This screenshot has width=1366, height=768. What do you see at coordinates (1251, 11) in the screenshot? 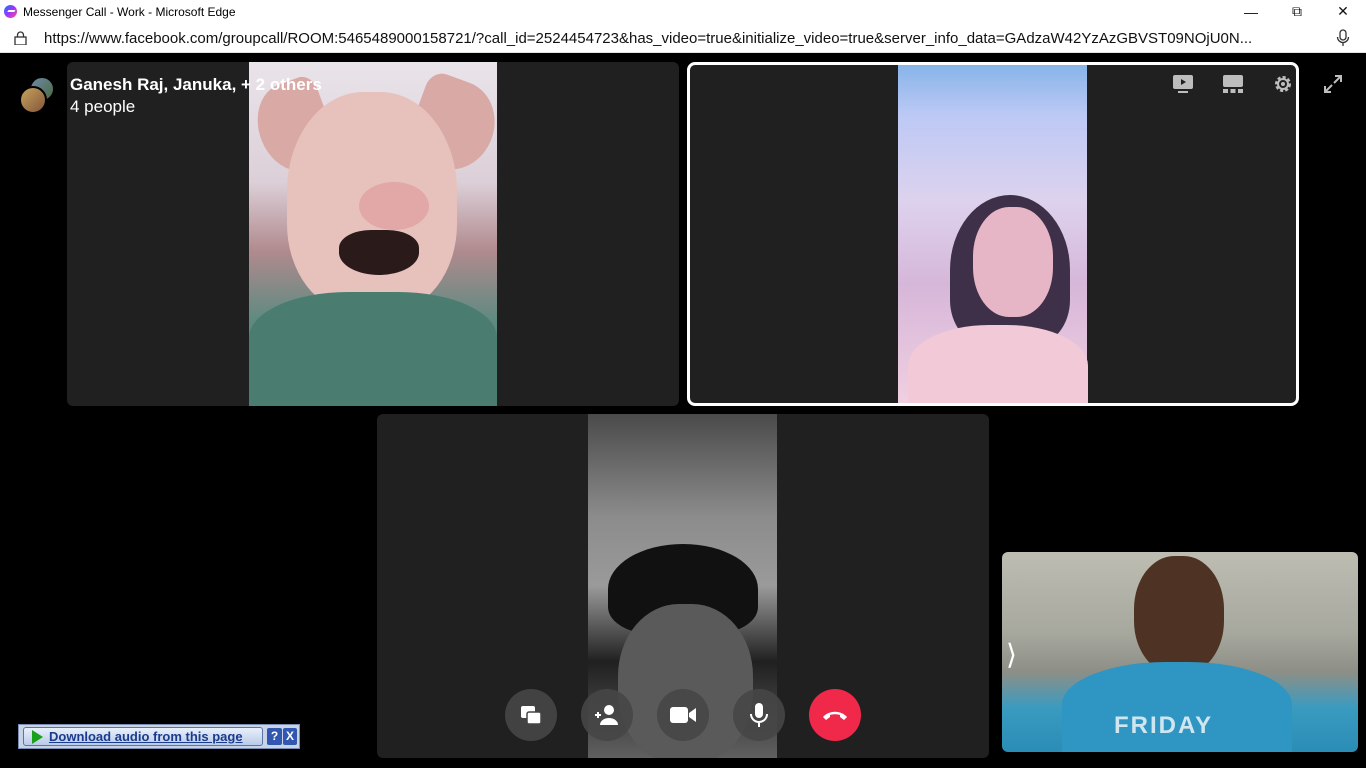
I see `minimize-button: —` at bounding box center [1251, 11].